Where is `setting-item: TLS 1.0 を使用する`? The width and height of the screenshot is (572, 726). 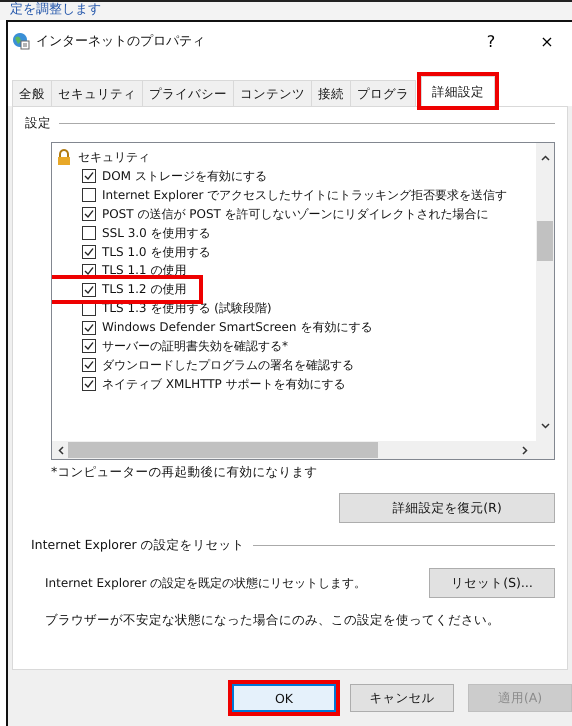
setting-item: TLS 1.0 を使用する is located at coordinates (131, 252).